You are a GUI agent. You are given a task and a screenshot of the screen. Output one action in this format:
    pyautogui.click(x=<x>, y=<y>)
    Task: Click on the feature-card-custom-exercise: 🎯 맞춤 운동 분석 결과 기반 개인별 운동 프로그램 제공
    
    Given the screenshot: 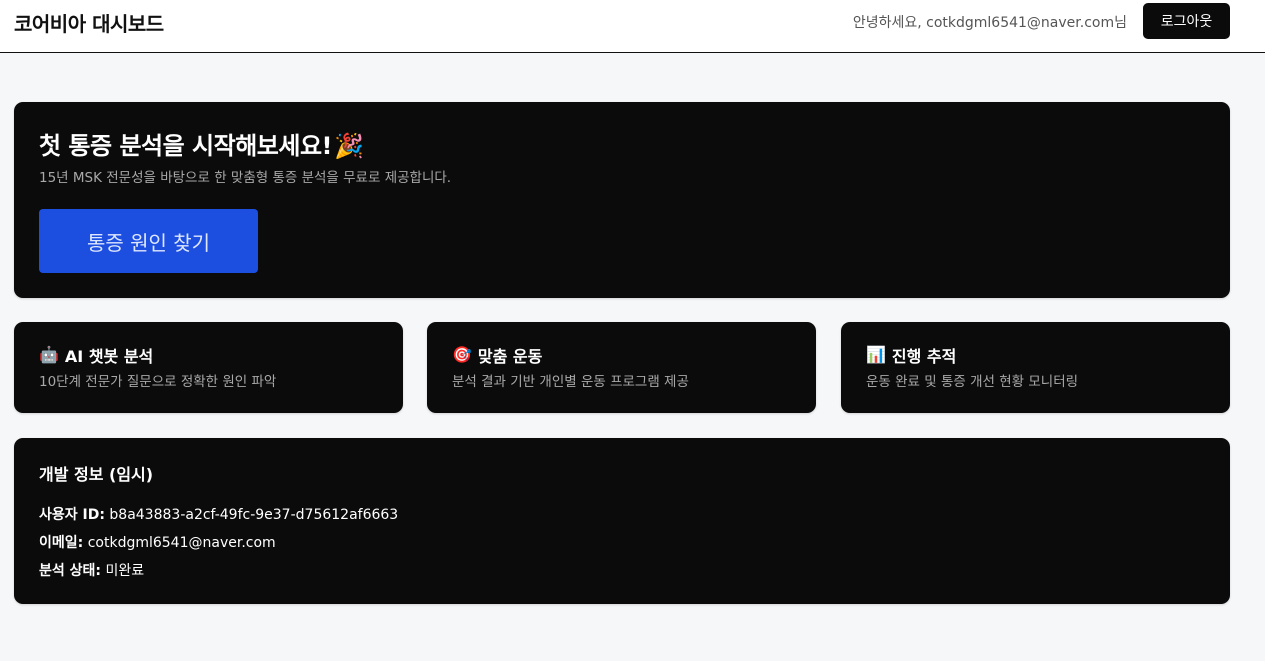 What is the action you would take?
    pyautogui.click(x=621, y=367)
    